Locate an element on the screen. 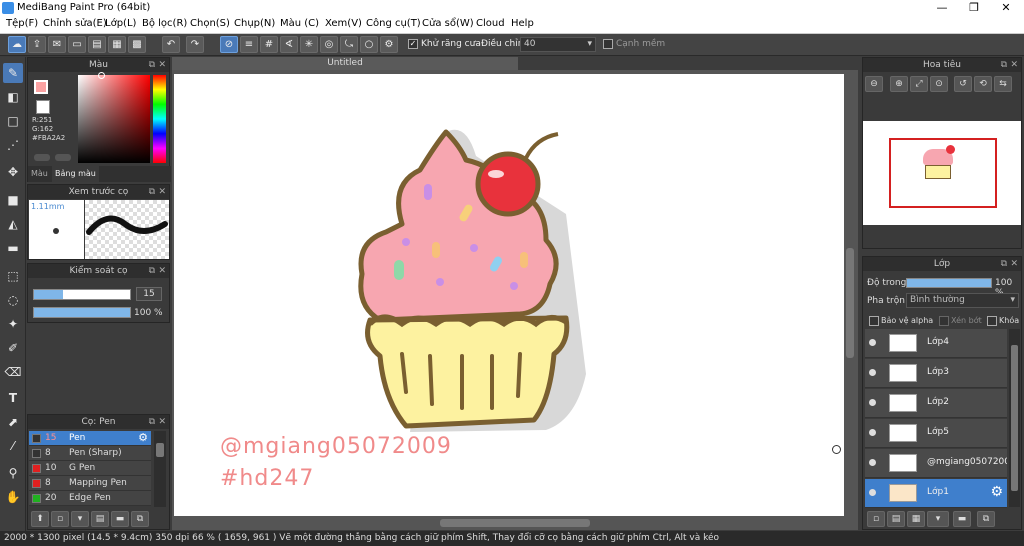 The width and height of the screenshot is (1024, 546). fill-rect-tool-icon: ■ is located at coordinates (13, 200).